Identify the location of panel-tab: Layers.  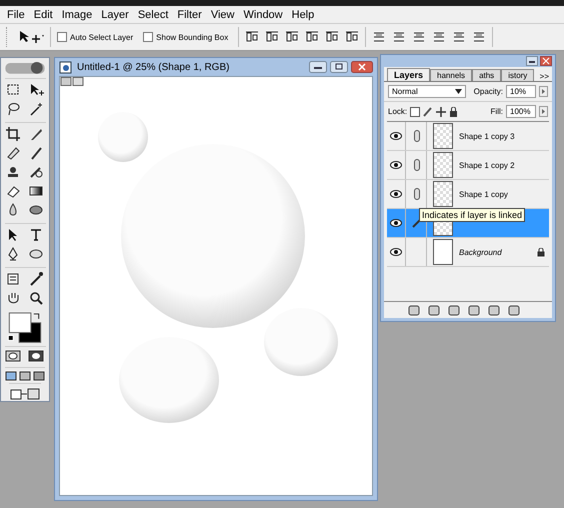
(408, 74).